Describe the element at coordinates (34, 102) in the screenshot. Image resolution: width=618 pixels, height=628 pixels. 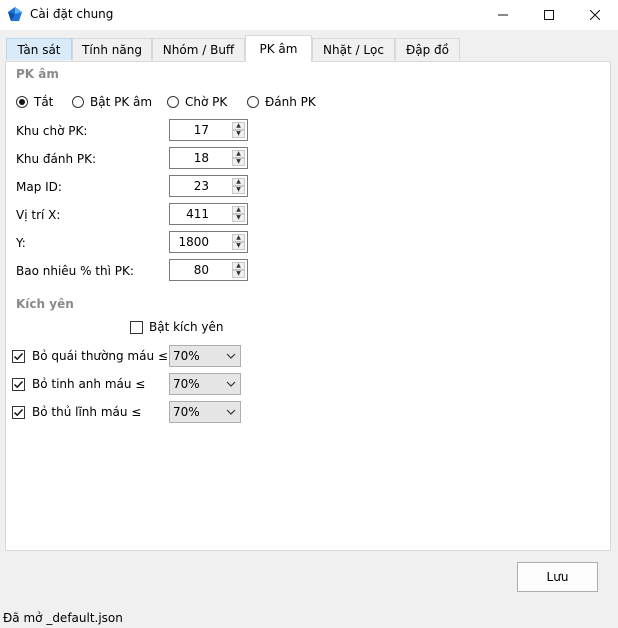
I see `radio-tat: Tắt` at that location.